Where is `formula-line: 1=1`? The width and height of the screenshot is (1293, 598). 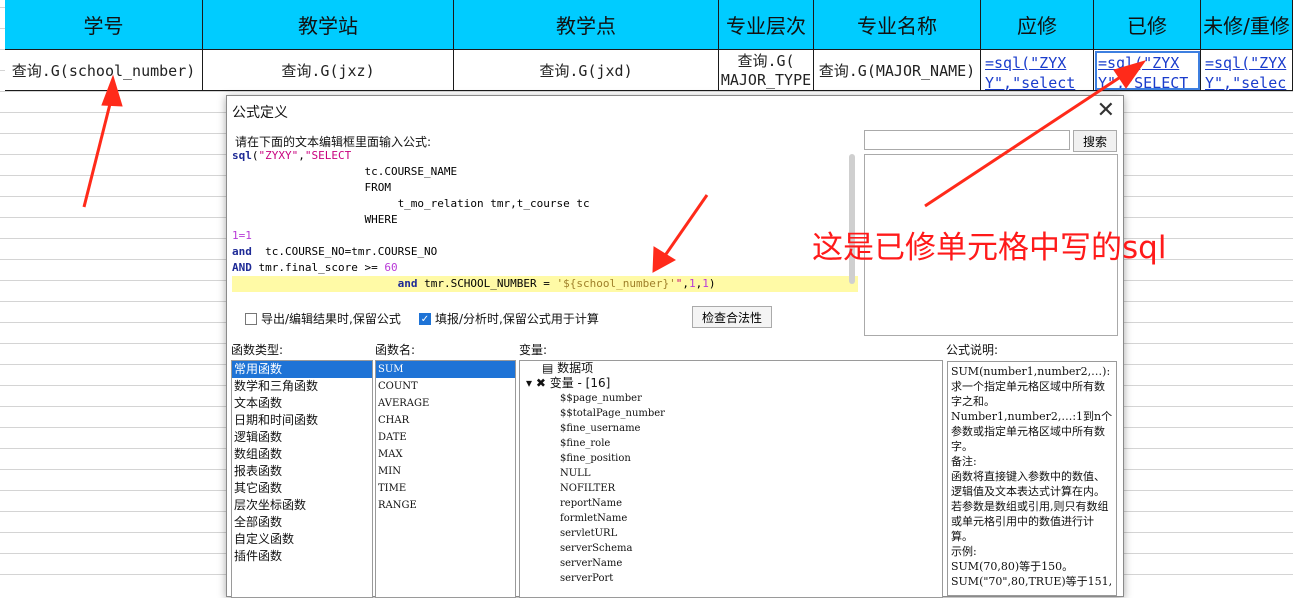 formula-line: 1=1 is located at coordinates (242, 235).